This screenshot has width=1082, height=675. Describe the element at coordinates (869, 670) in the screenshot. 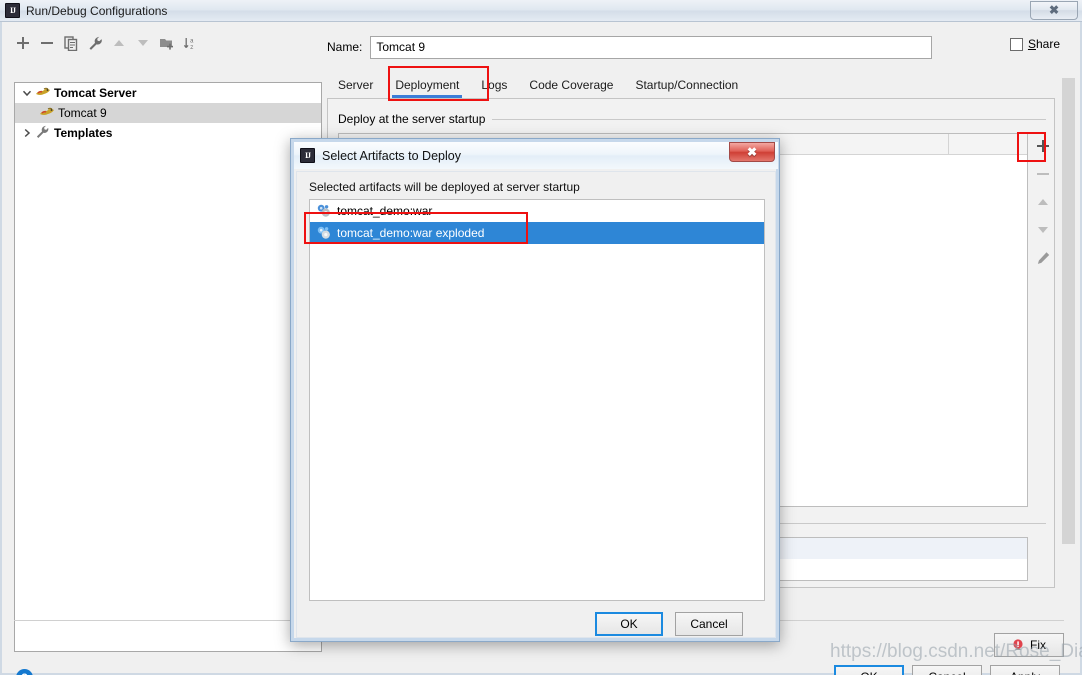

I see `ok-button: OK` at that location.